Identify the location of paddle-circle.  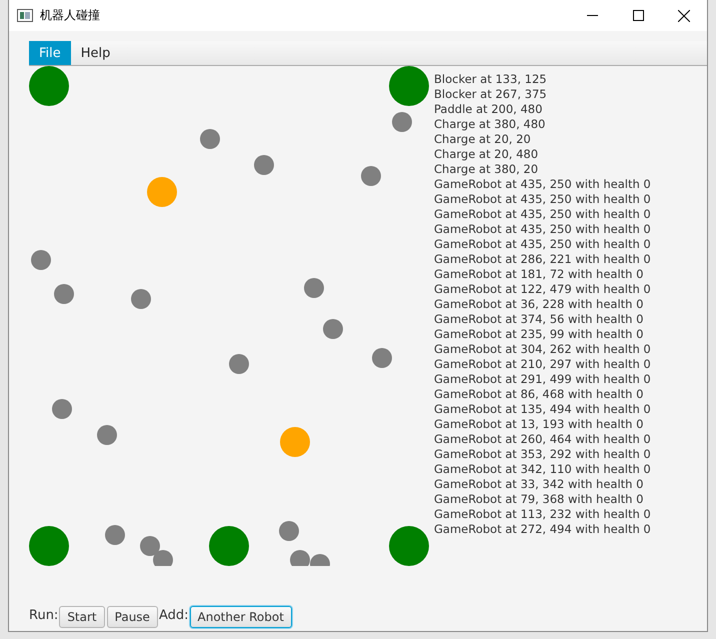
(229, 546).